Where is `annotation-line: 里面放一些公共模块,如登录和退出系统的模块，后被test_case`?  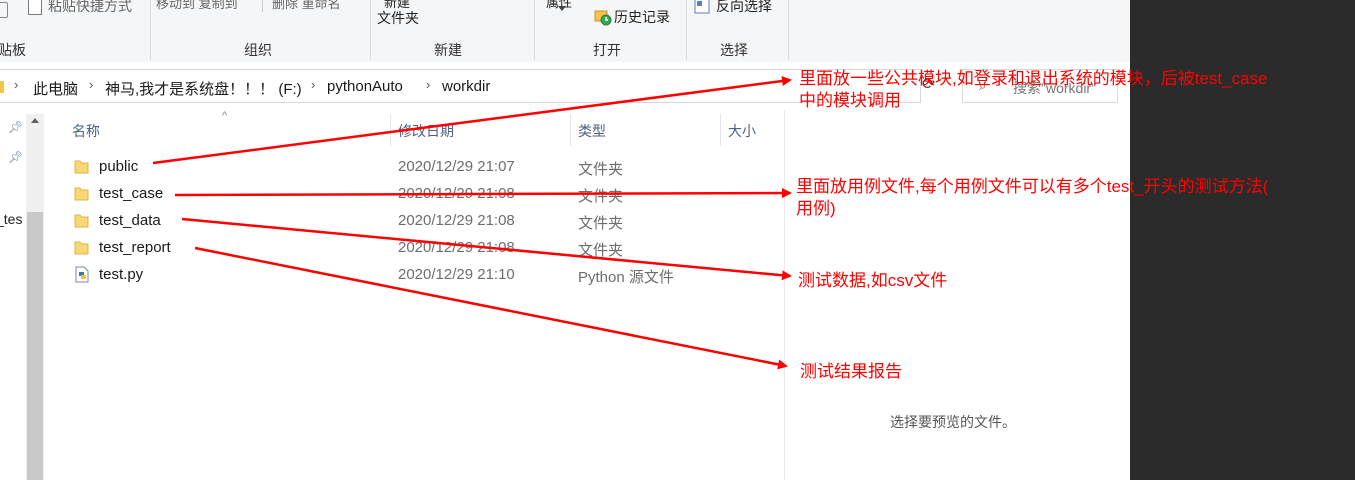
annotation-line: 里面放一些公共模块,如登录和退出系统的模块，后被test_case is located at coordinates (1033, 78).